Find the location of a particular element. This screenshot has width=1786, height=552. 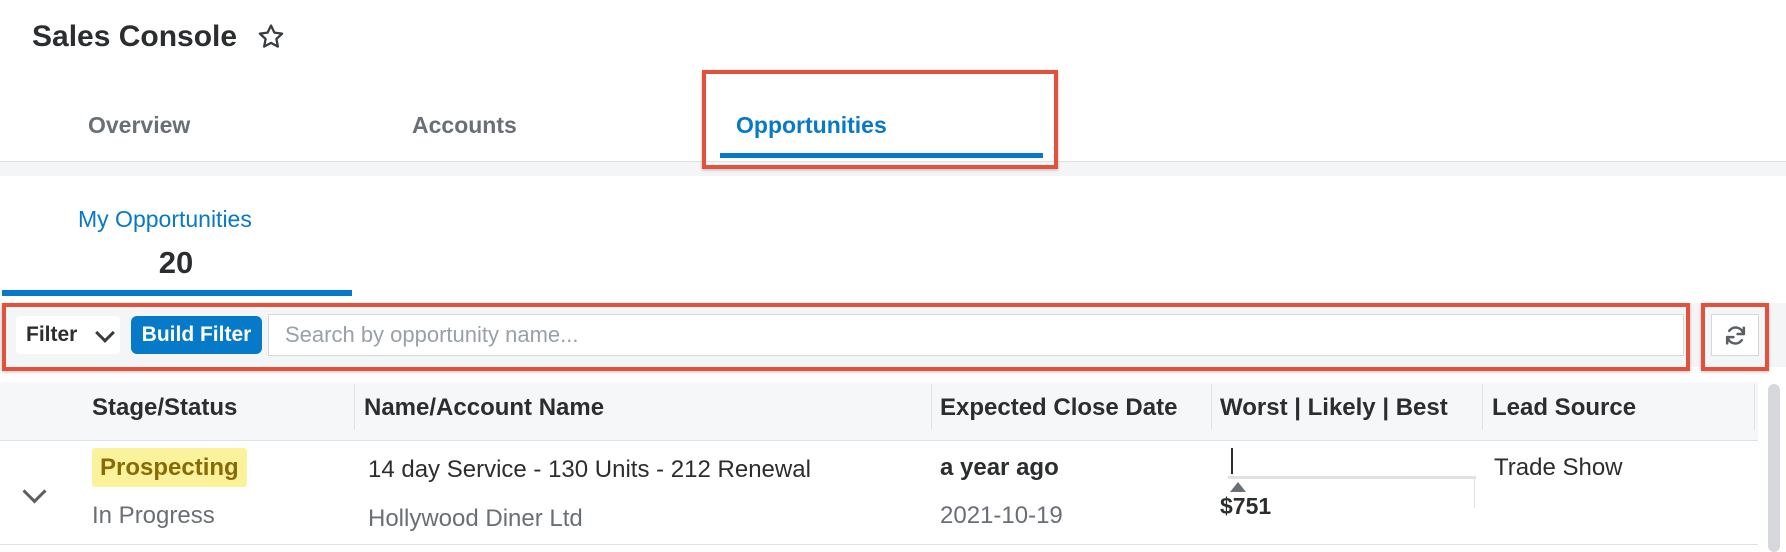

lead-source: Trade Show is located at coordinates (1558, 467).